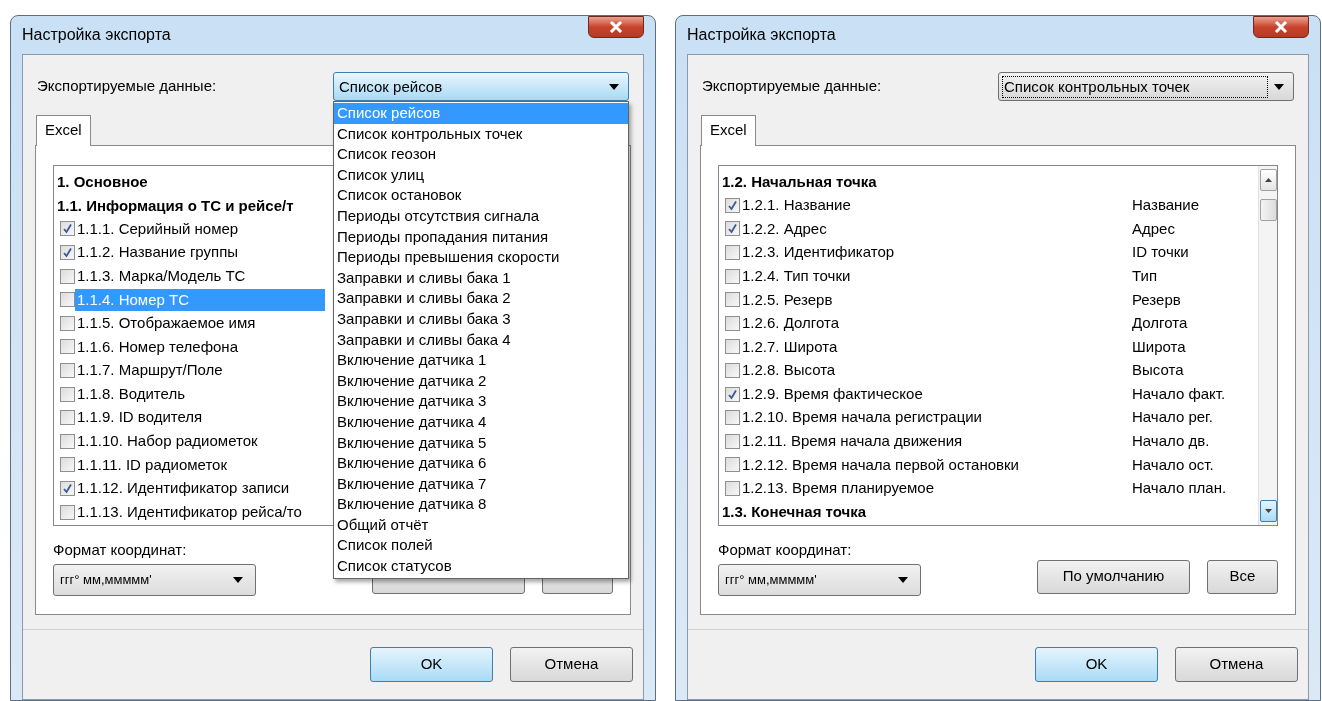 The width and height of the screenshot is (1322, 701). What do you see at coordinates (102, 182) in the screenshot?
I see `section-heading: 1. Основное` at bounding box center [102, 182].